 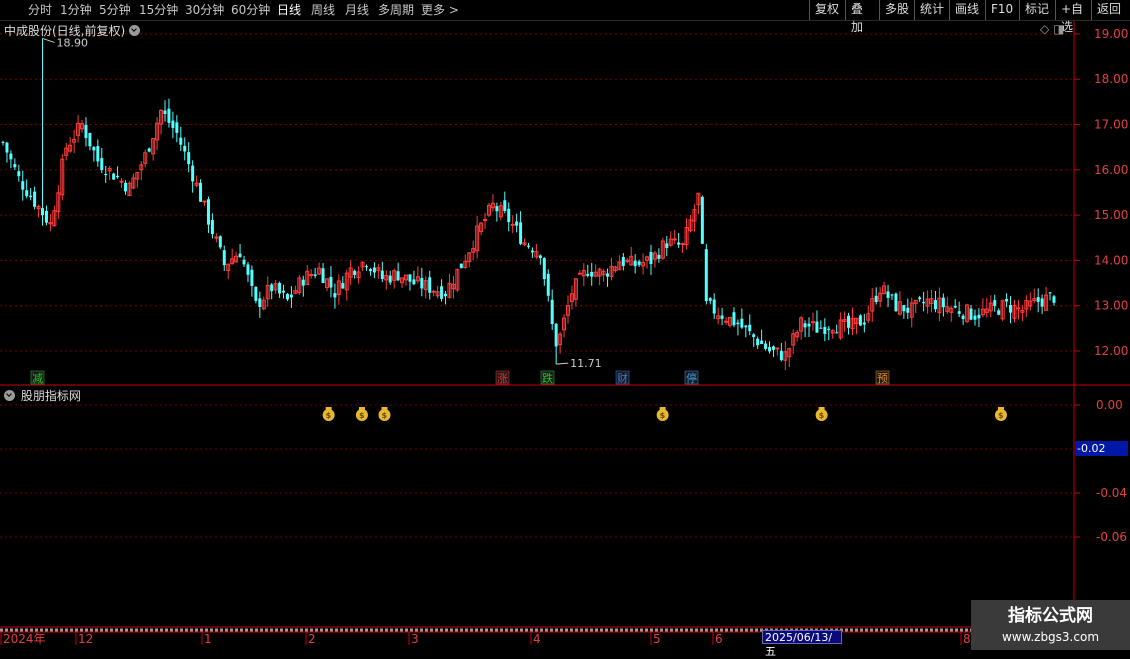 What do you see at coordinates (396, 10) in the screenshot?
I see `period-tab-9: 多周期` at bounding box center [396, 10].